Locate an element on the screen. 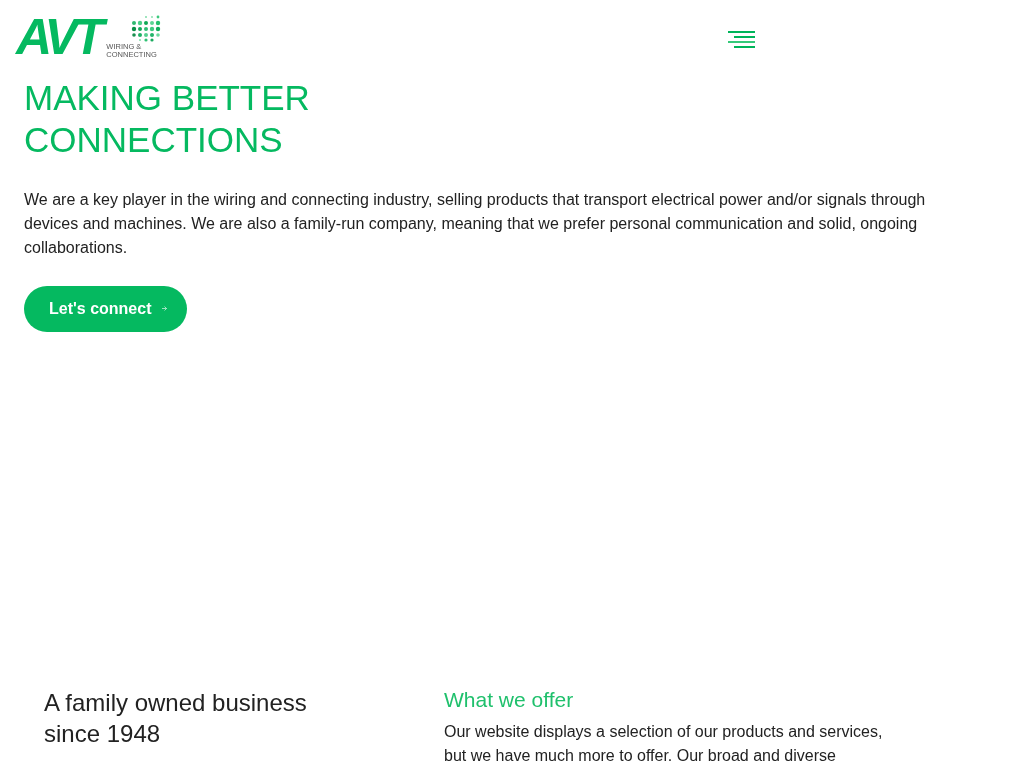 The image size is (1024, 768). about-heading: A family owned business since 1948 is located at coordinates (176, 718).